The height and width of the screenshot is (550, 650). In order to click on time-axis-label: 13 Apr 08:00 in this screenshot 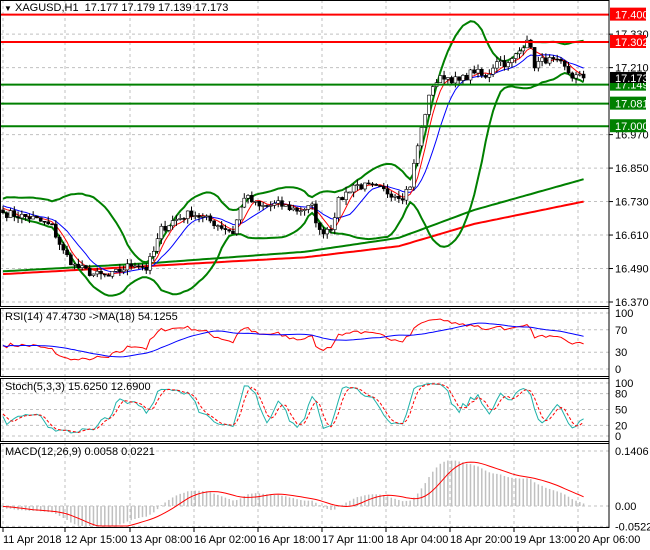, I will do `click(161, 540)`.